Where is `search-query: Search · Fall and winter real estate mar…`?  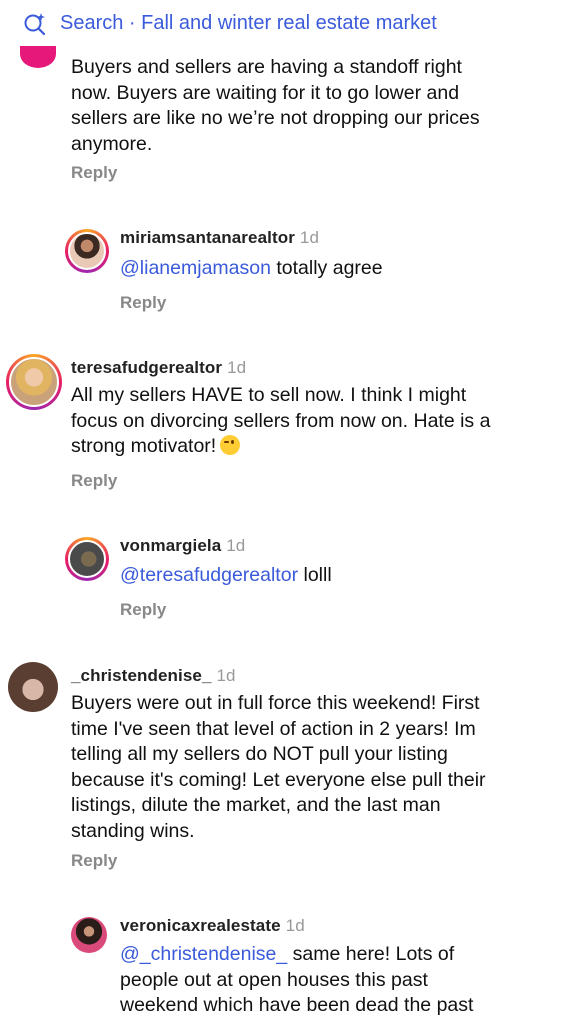
search-query: Search · Fall and winter real estate mar… is located at coordinates (248, 23).